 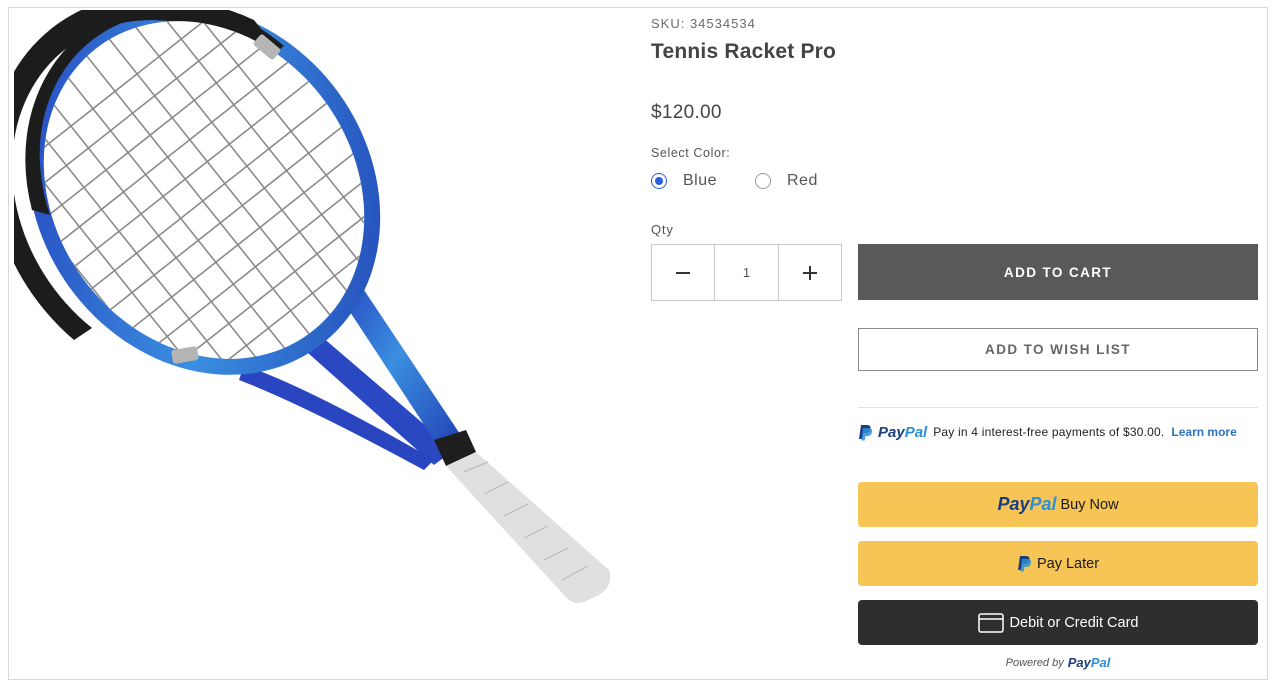 What do you see at coordinates (691, 153) in the screenshot?
I see `select-color-label: Select Color:` at bounding box center [691, 153].